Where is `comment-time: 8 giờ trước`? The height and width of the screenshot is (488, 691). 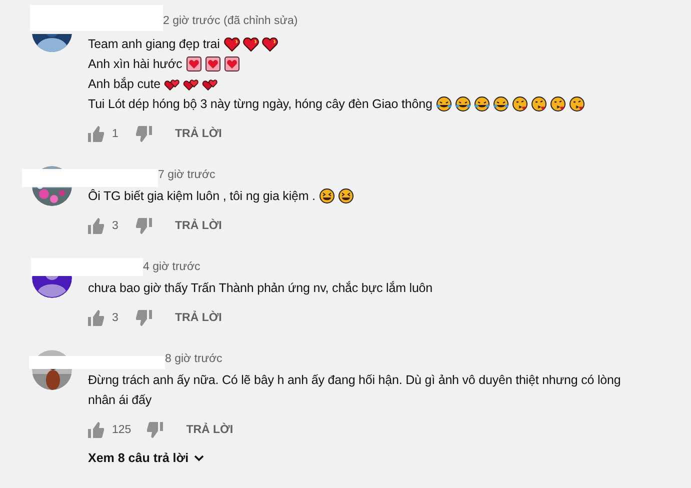
comment-time: 8 giờ trước is located at coordinates (193, 359).